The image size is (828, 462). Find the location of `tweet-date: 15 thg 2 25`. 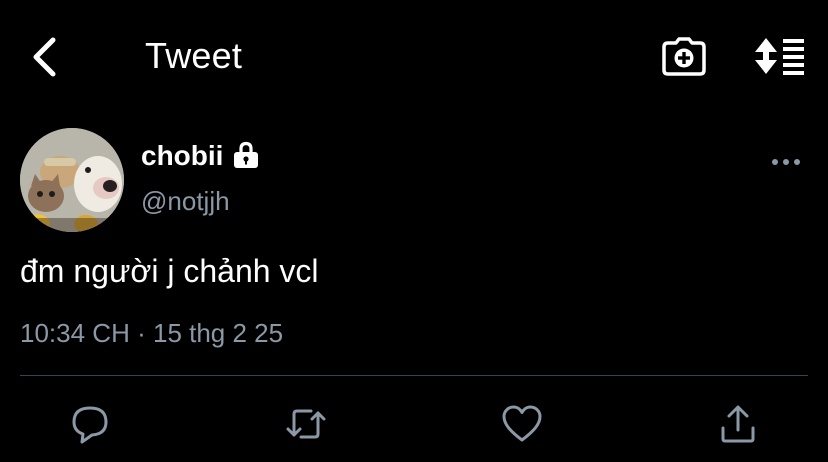

tweet-date: 15 thg 2 25 is located at coordinates (218, 333).